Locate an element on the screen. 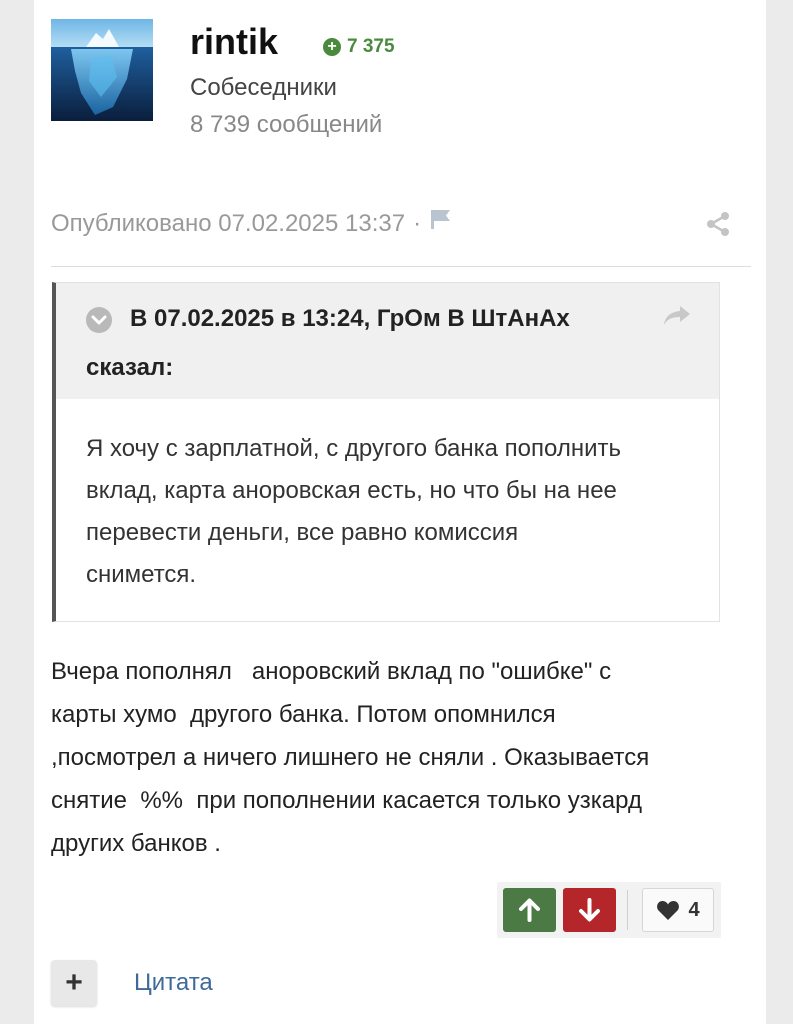 Image resolution: width=793 pixels, height=1024 pixels. arrow-down-icon is located at coordinates (589, 910).